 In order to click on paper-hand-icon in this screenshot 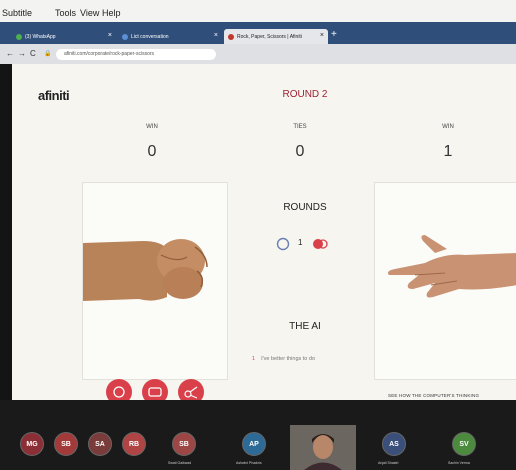, I will do `click(451, 266)`.